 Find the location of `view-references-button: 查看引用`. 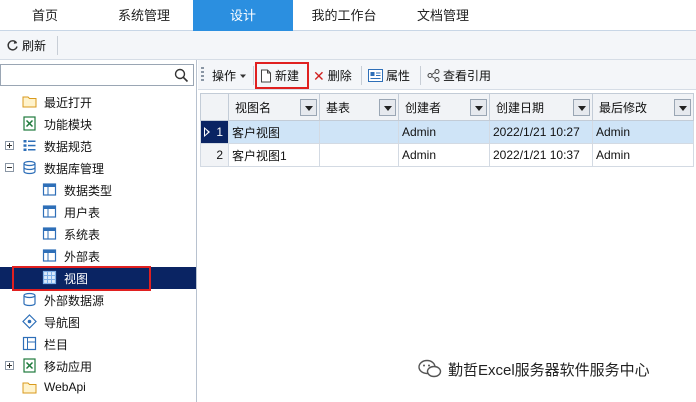

view-references-button: 查看引用 is located at coordinates (459, 75).